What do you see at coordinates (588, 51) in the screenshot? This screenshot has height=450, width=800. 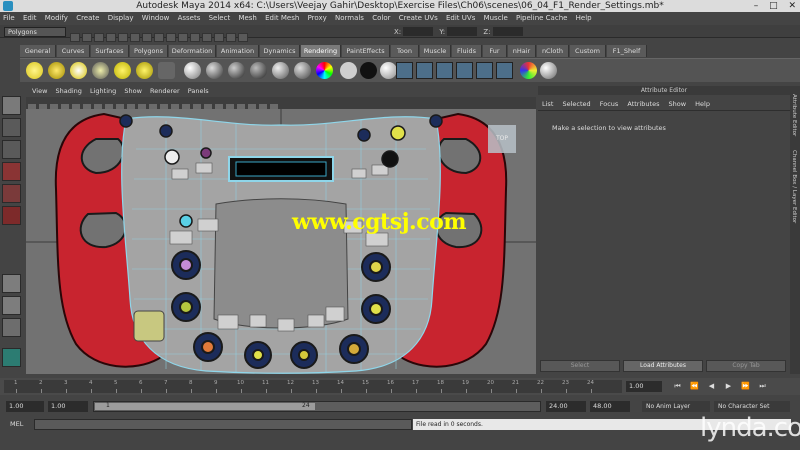 I see `tab-custom: Custom` at bounding box center [588, 51].